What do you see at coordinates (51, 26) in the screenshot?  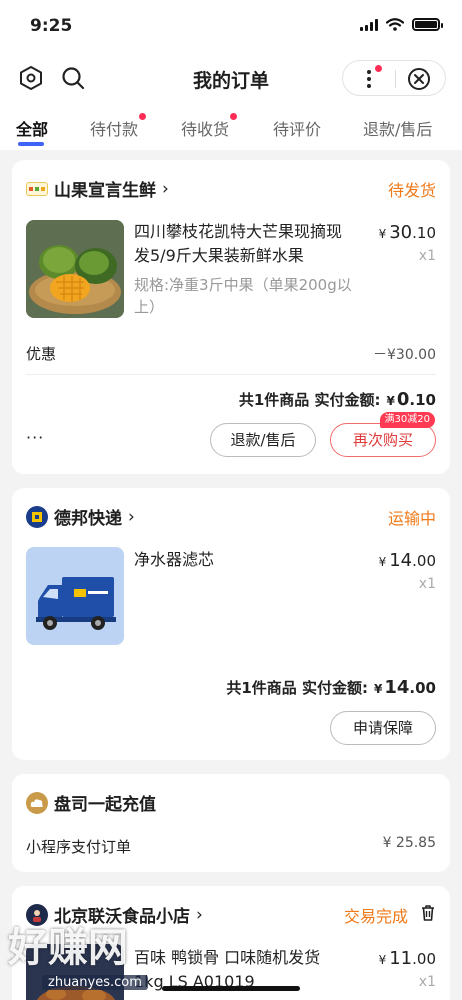 I see `status-time: 9:25` at bounding box center [51, 26].